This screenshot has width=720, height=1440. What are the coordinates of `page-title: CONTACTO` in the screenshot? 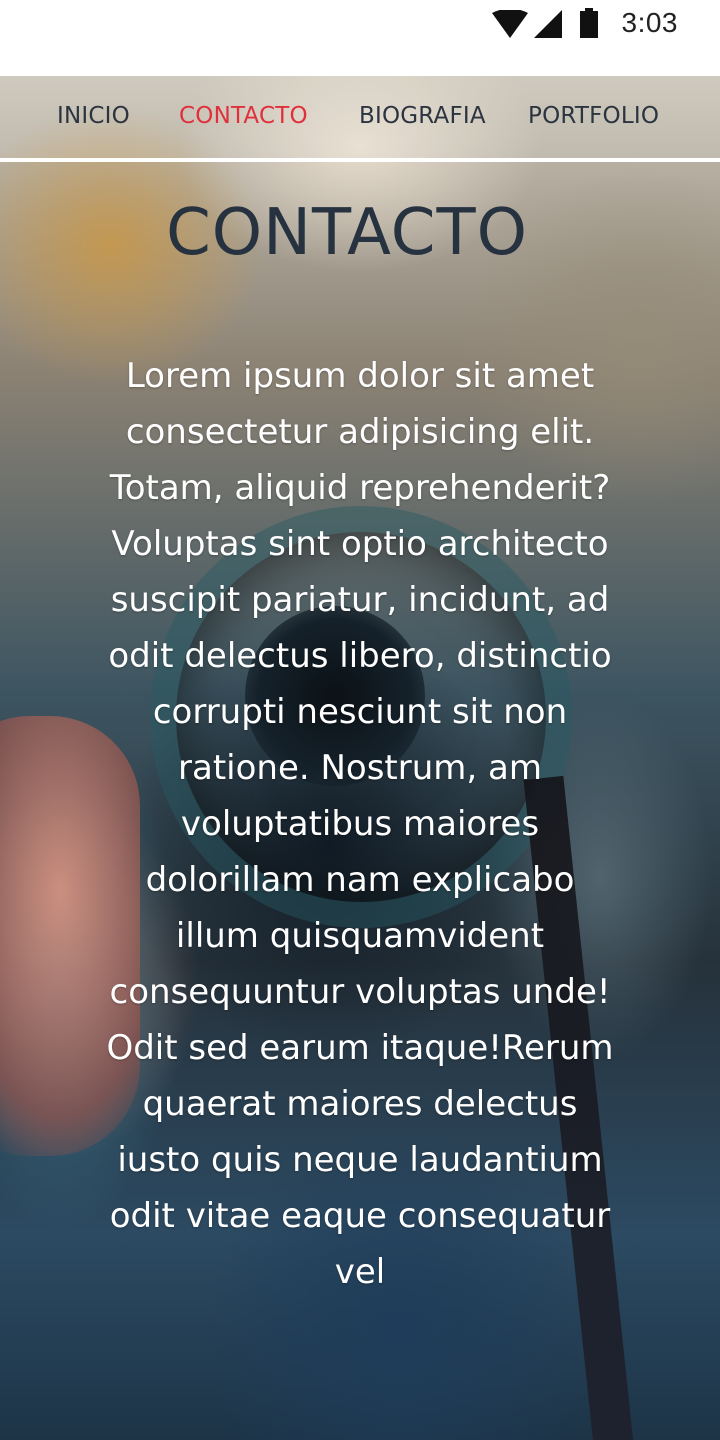 It's located at (347, 233).